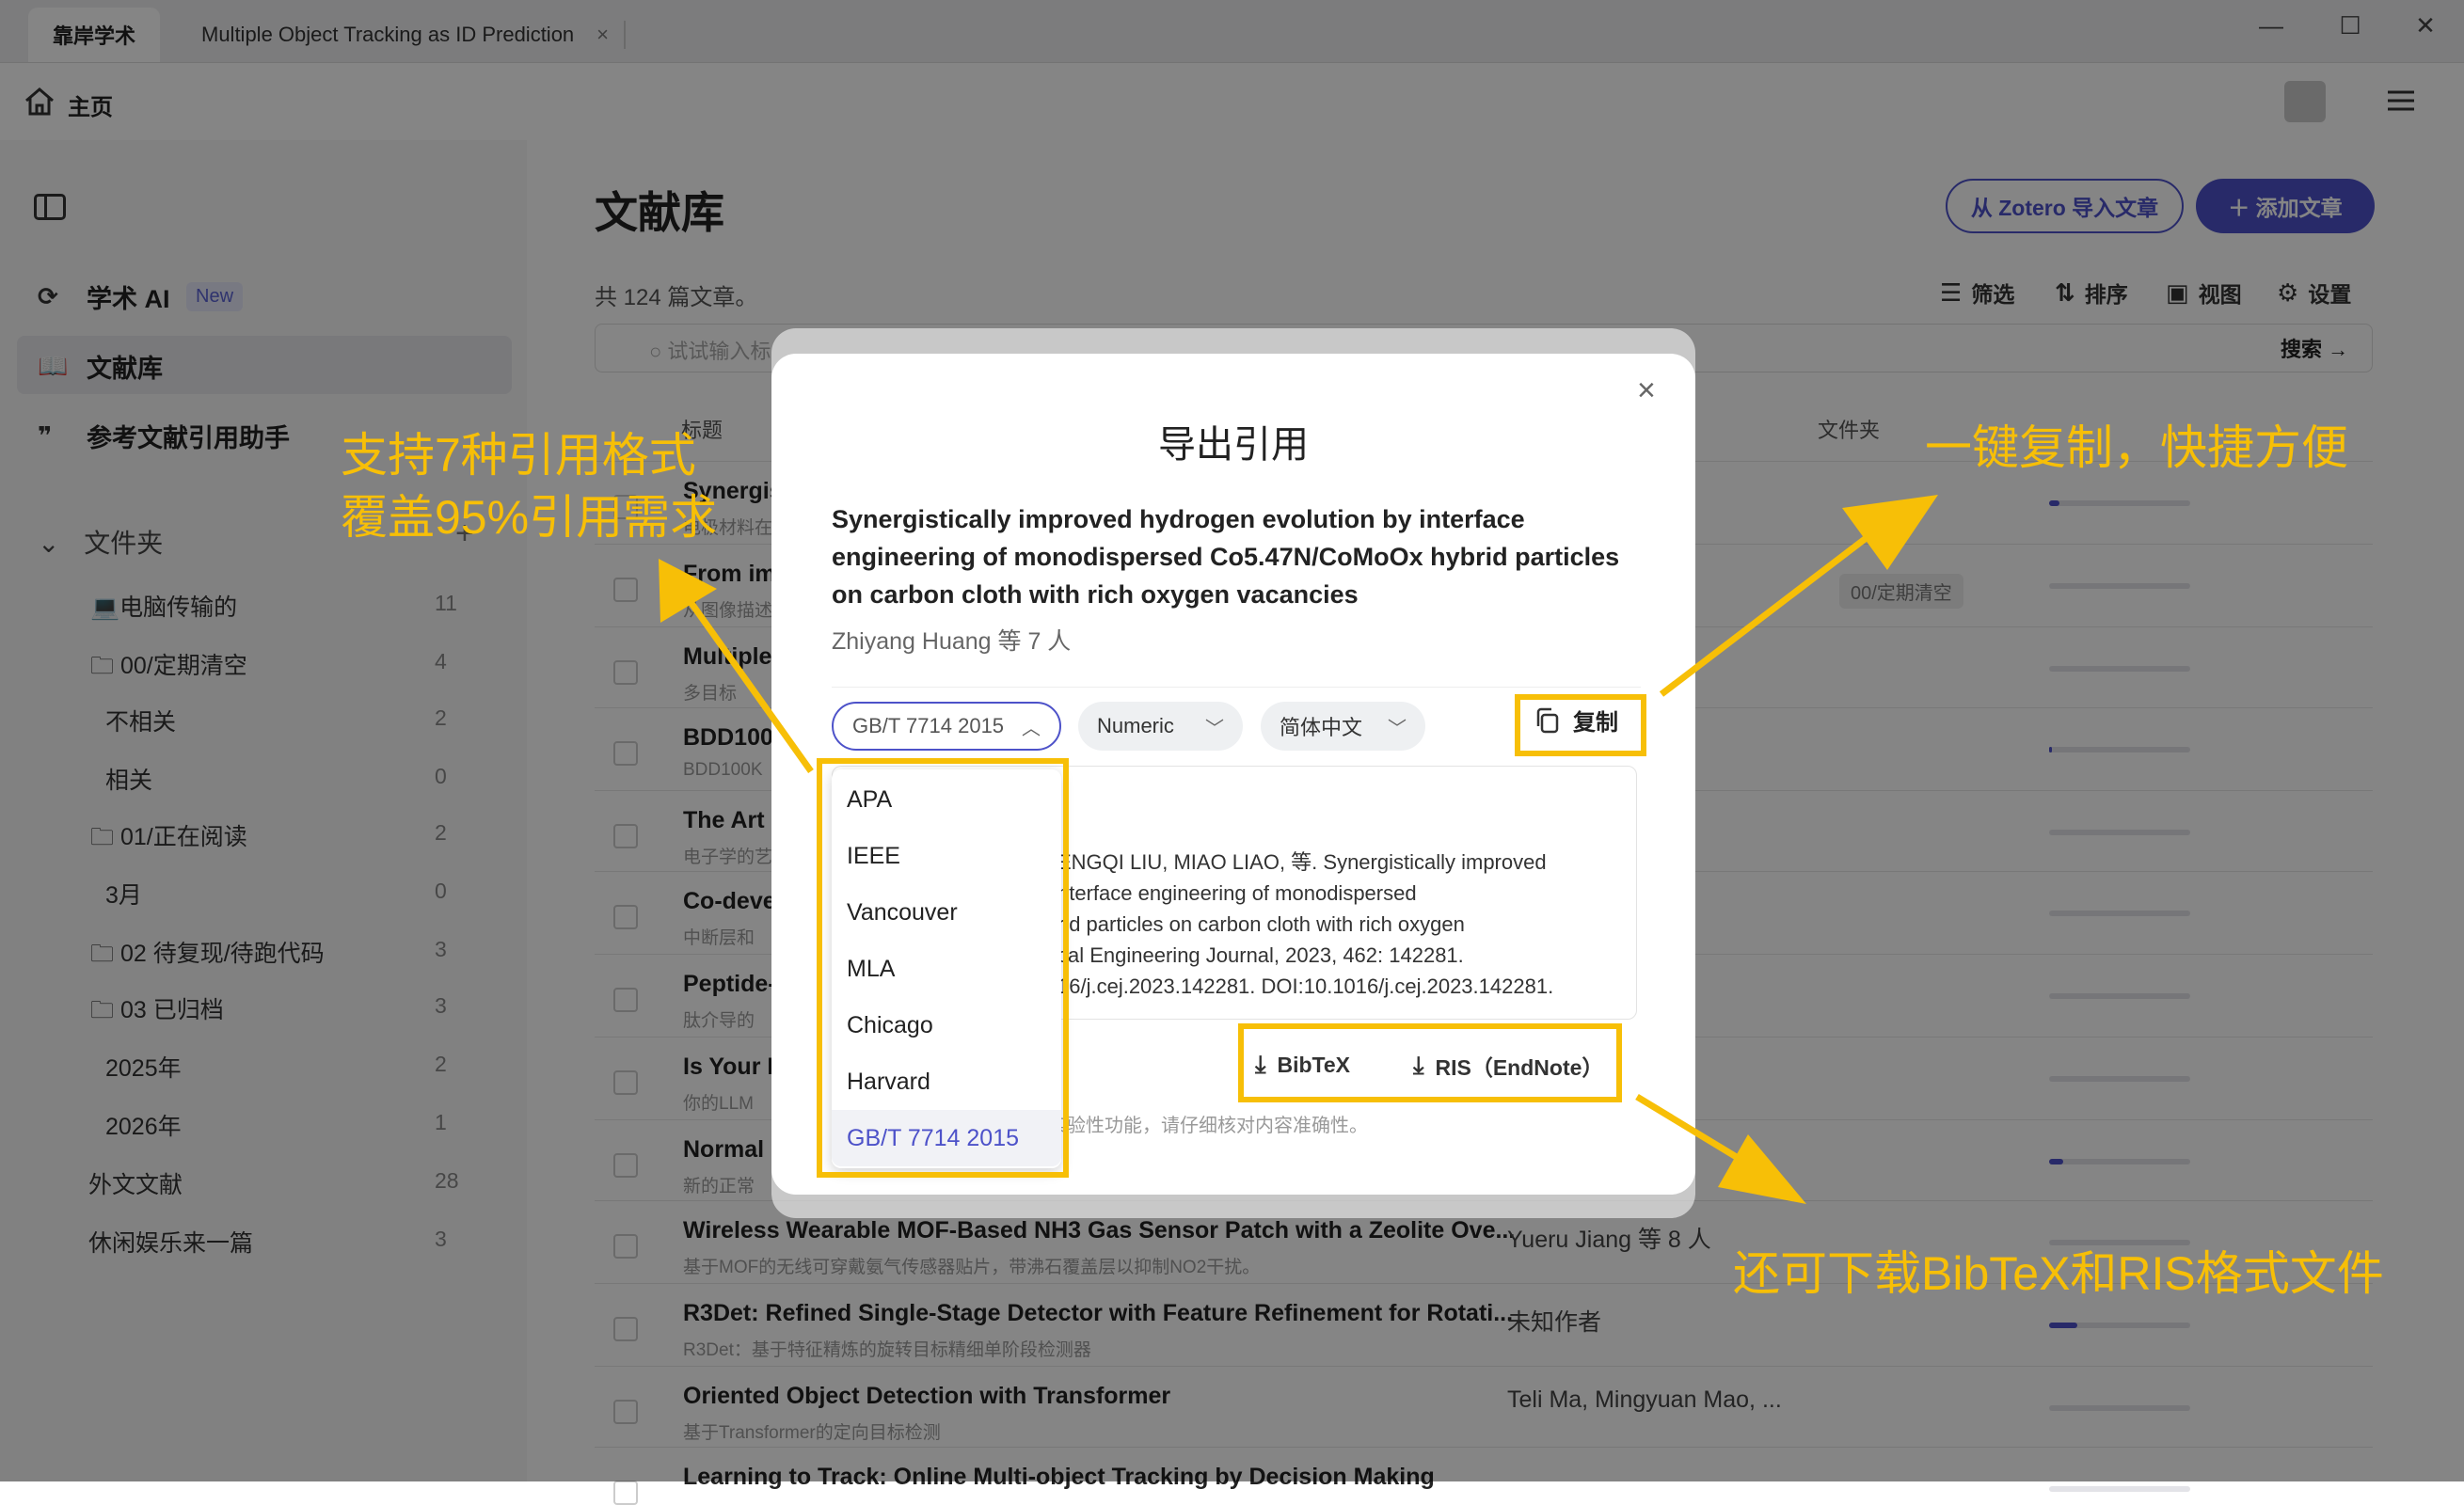 This screenshot has width=2464, height=1505. Describe the element at coordinates (688, 591) in the screenshot. I see `arrowhead-formats` at that location.